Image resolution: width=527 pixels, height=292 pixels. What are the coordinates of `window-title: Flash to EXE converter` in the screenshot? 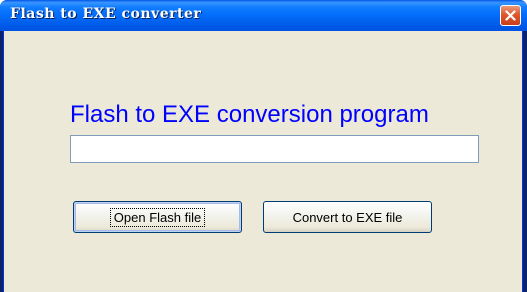 It's located at (106, 14).